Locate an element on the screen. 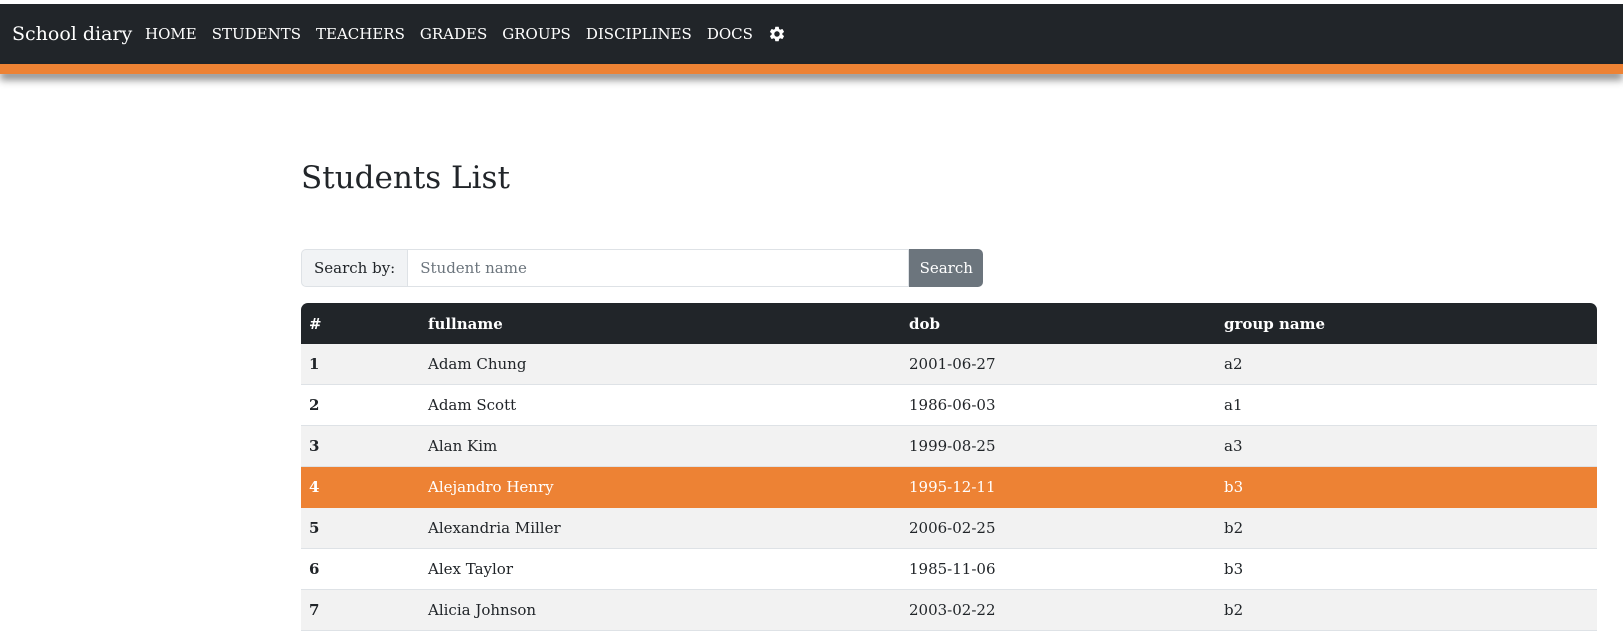 This screenshot has width=1623, height=636. table-row: 1 Adam Chung 2001-06-27 a2 is located at coordinates (949, 364).